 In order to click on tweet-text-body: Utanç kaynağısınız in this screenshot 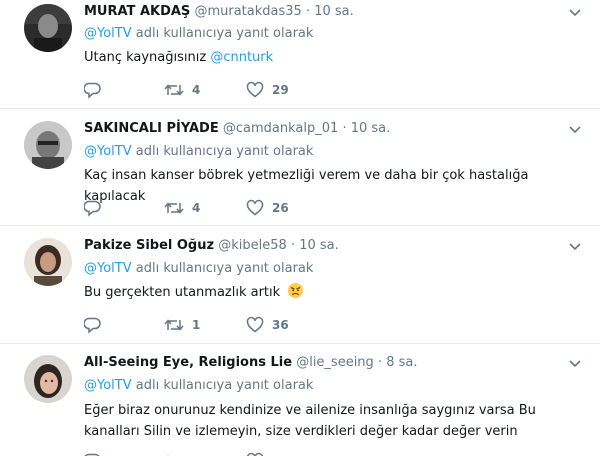, I will do `click(147, 57)`.